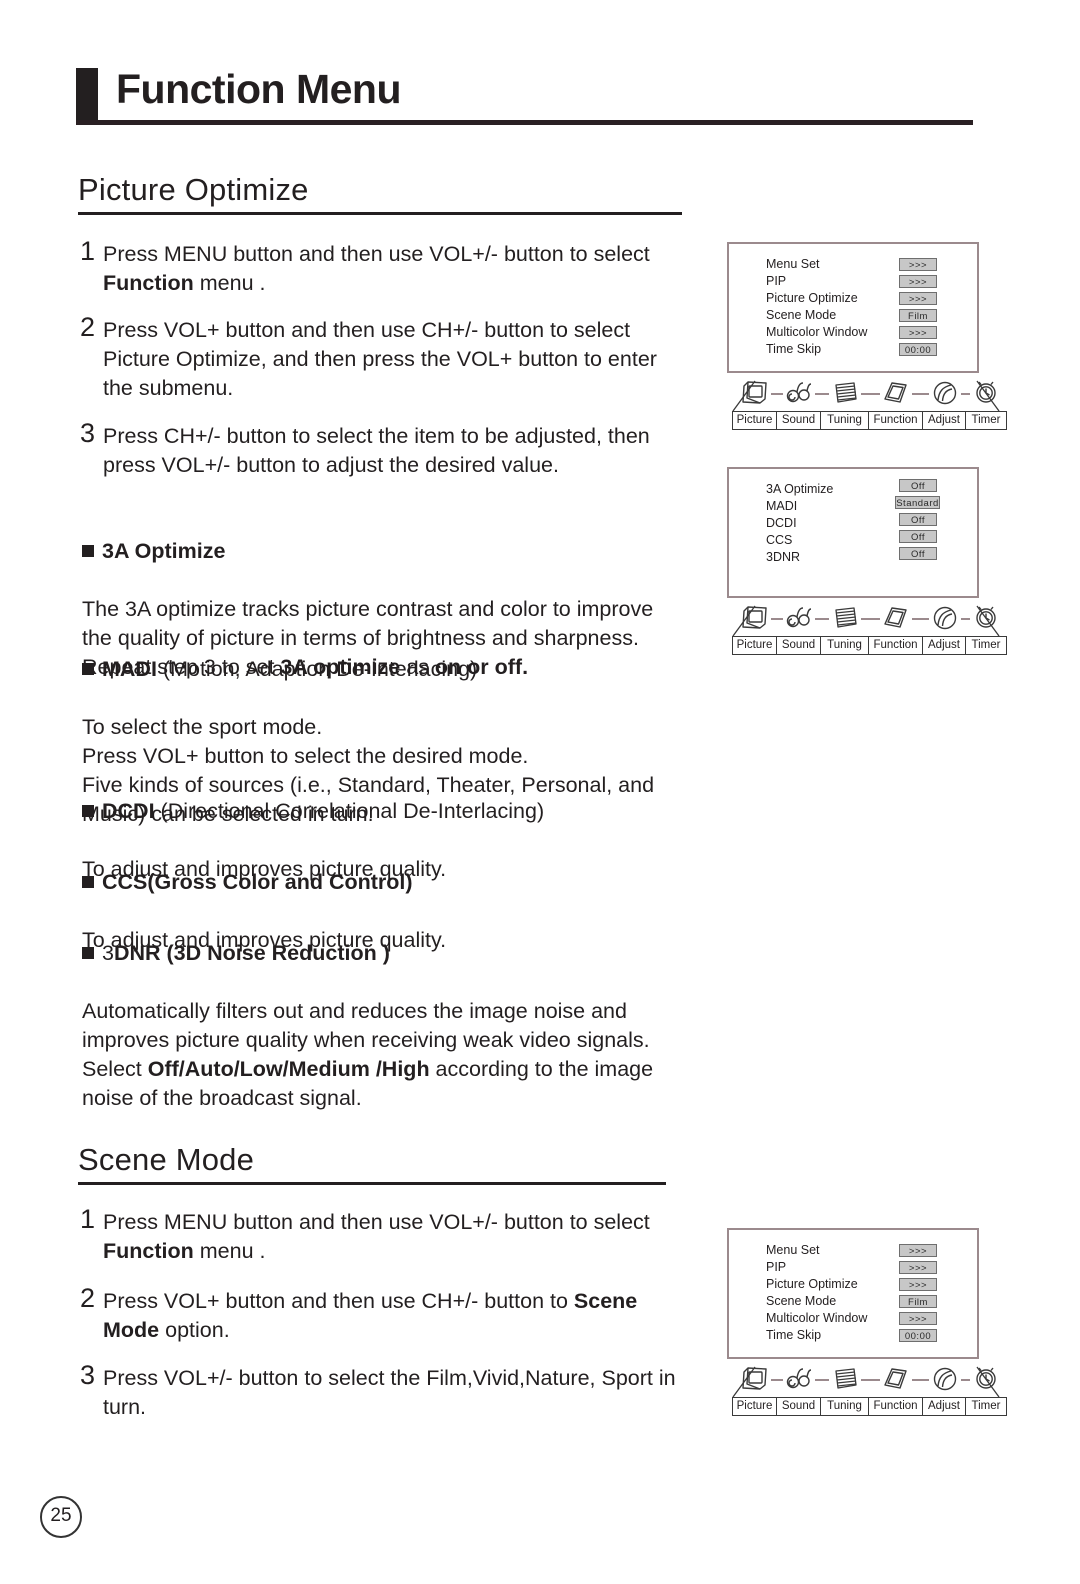  I want to click on header-divider, so click(524, 122).